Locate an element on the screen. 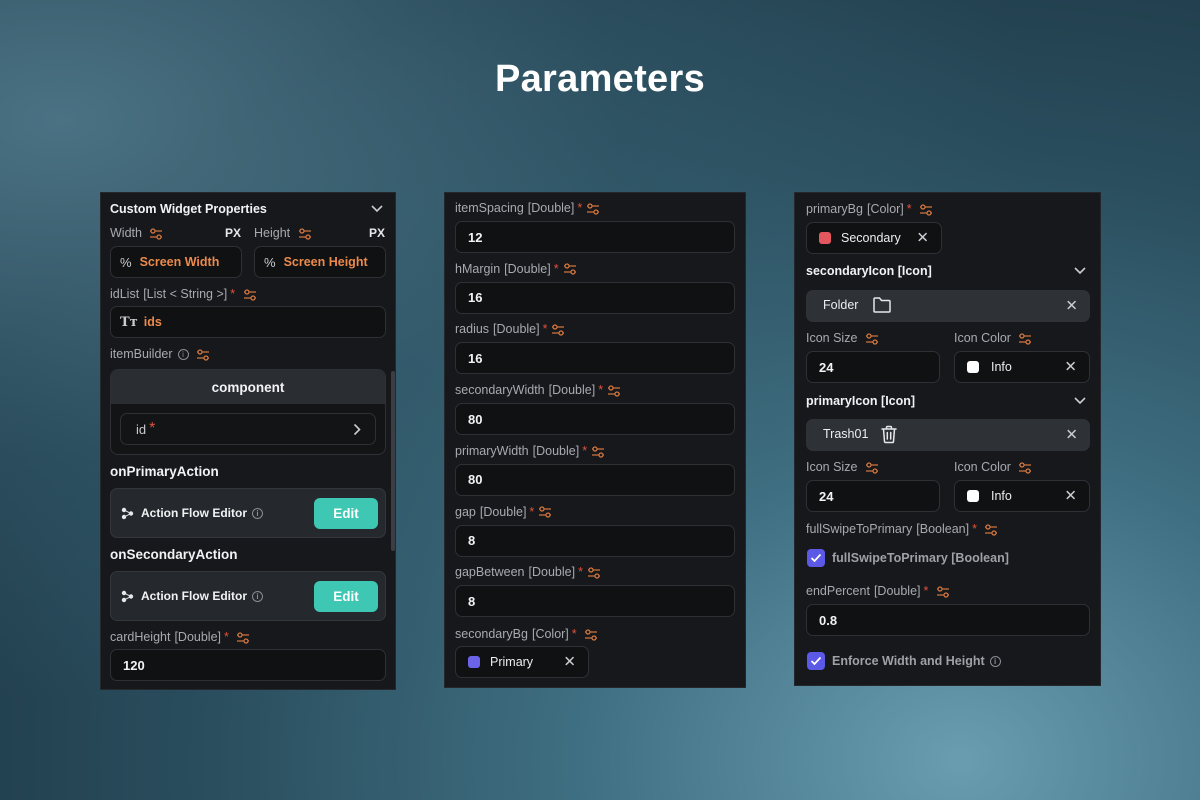  secondary-icon-color-value: Info is located at coordinates (1001, 367).